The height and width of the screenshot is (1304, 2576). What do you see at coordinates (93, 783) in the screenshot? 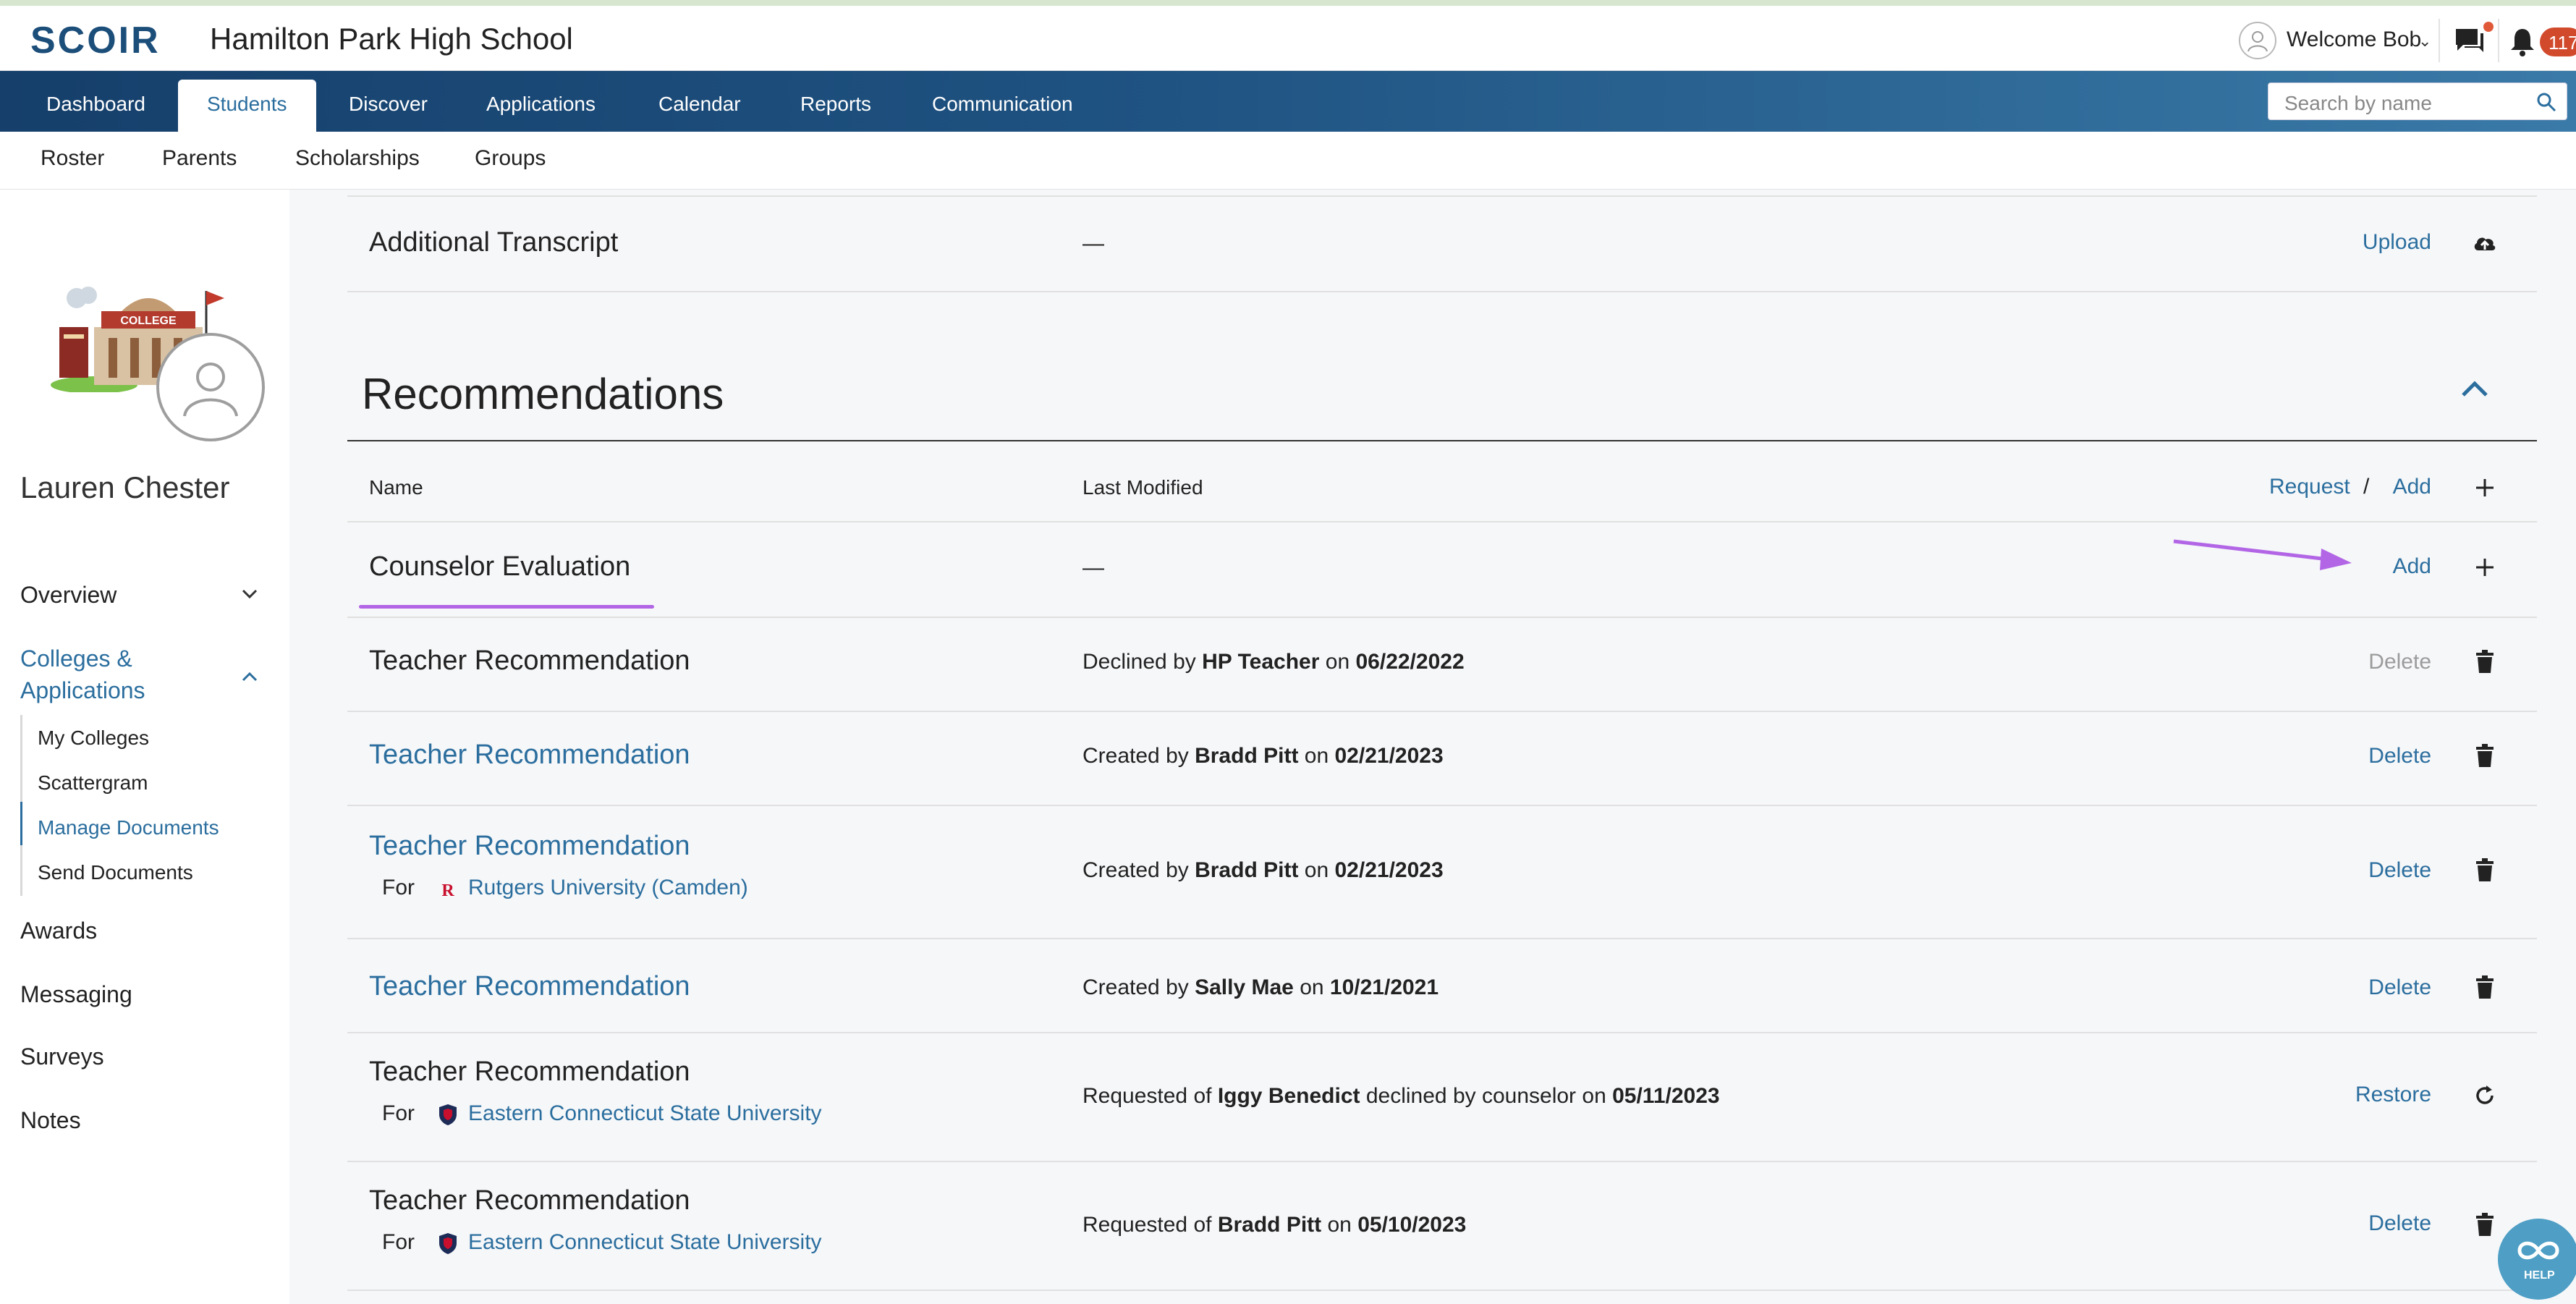
I see `sidebar-sub-scattergram: Scattergram` at bounding box center [93, 783].